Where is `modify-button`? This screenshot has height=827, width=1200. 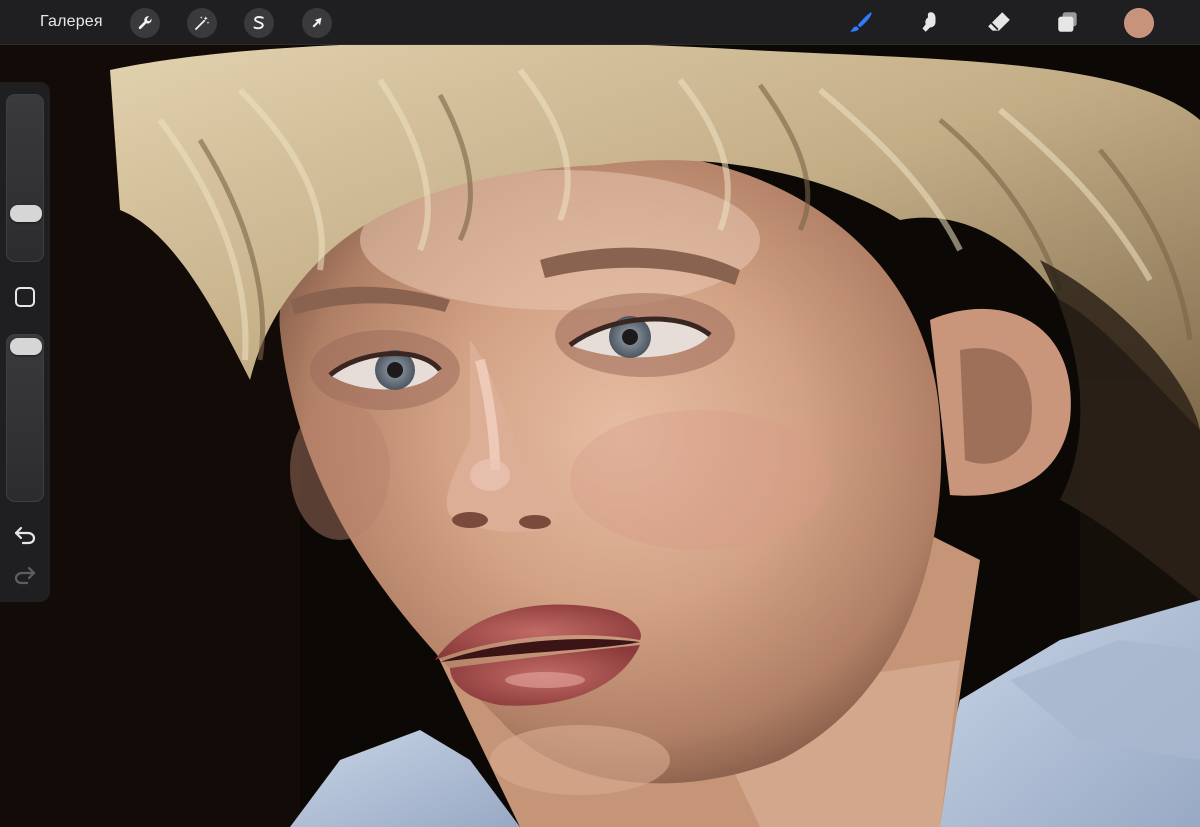 modify-button is located at coordinates (25, 297).